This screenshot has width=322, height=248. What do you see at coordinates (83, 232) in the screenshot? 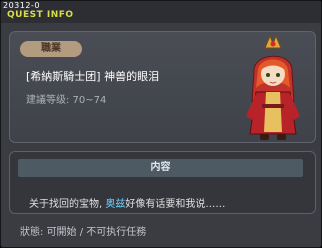
I see `quest-status: 狀態: 可開始 / 不可执行任務` at bounding box center [83, 232].